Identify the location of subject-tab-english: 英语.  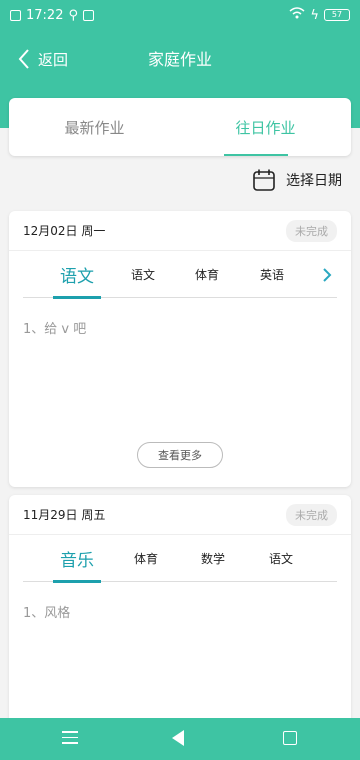
(272, 274).